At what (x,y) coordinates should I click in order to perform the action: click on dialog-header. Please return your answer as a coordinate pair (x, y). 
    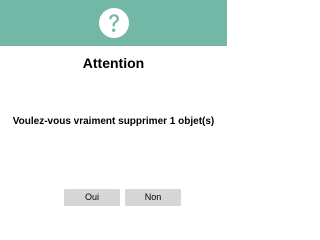
    Looking at the image, I should click on (113, 23).